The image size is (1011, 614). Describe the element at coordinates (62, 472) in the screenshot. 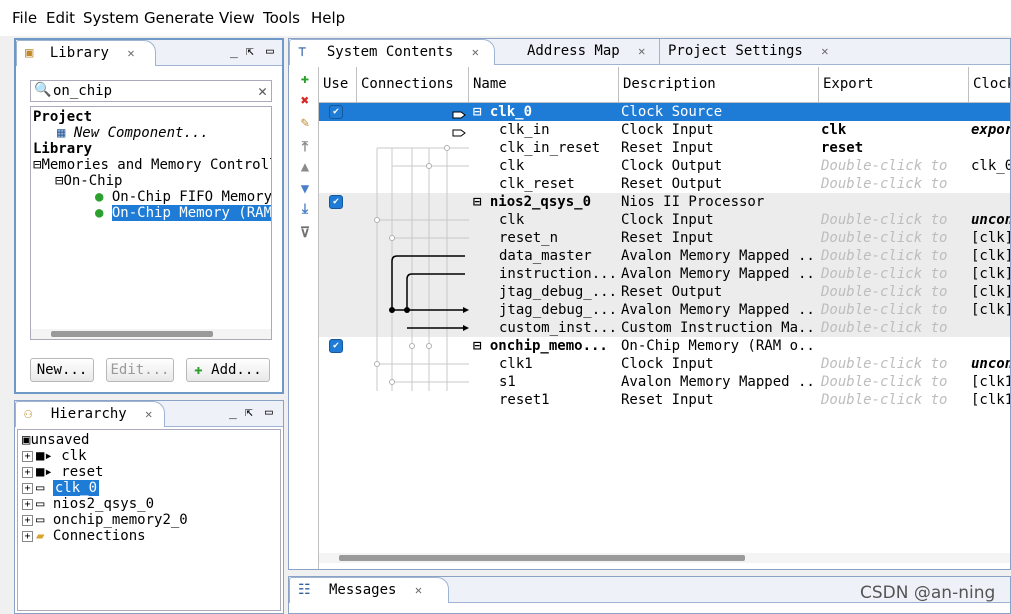

I see `hier-item-reset: + ■▸ reset` at that location.